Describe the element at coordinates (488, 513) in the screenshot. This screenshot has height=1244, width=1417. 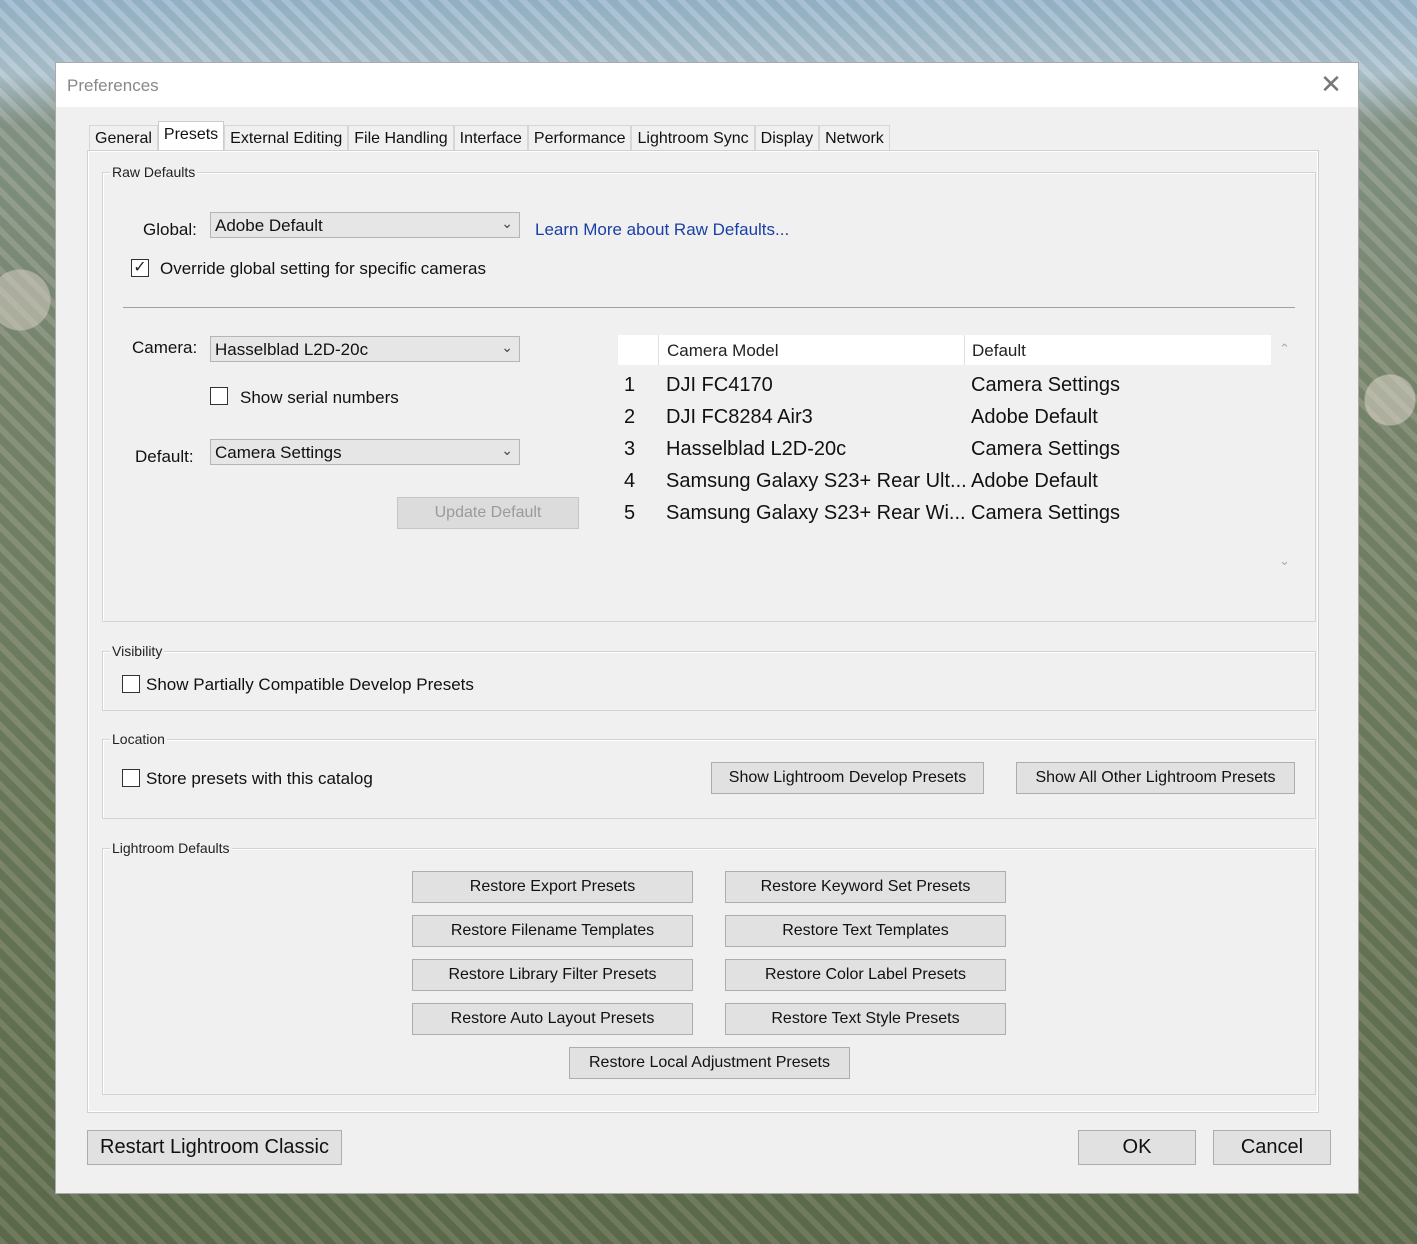
I see `update-default-button: Update Default` at that location.